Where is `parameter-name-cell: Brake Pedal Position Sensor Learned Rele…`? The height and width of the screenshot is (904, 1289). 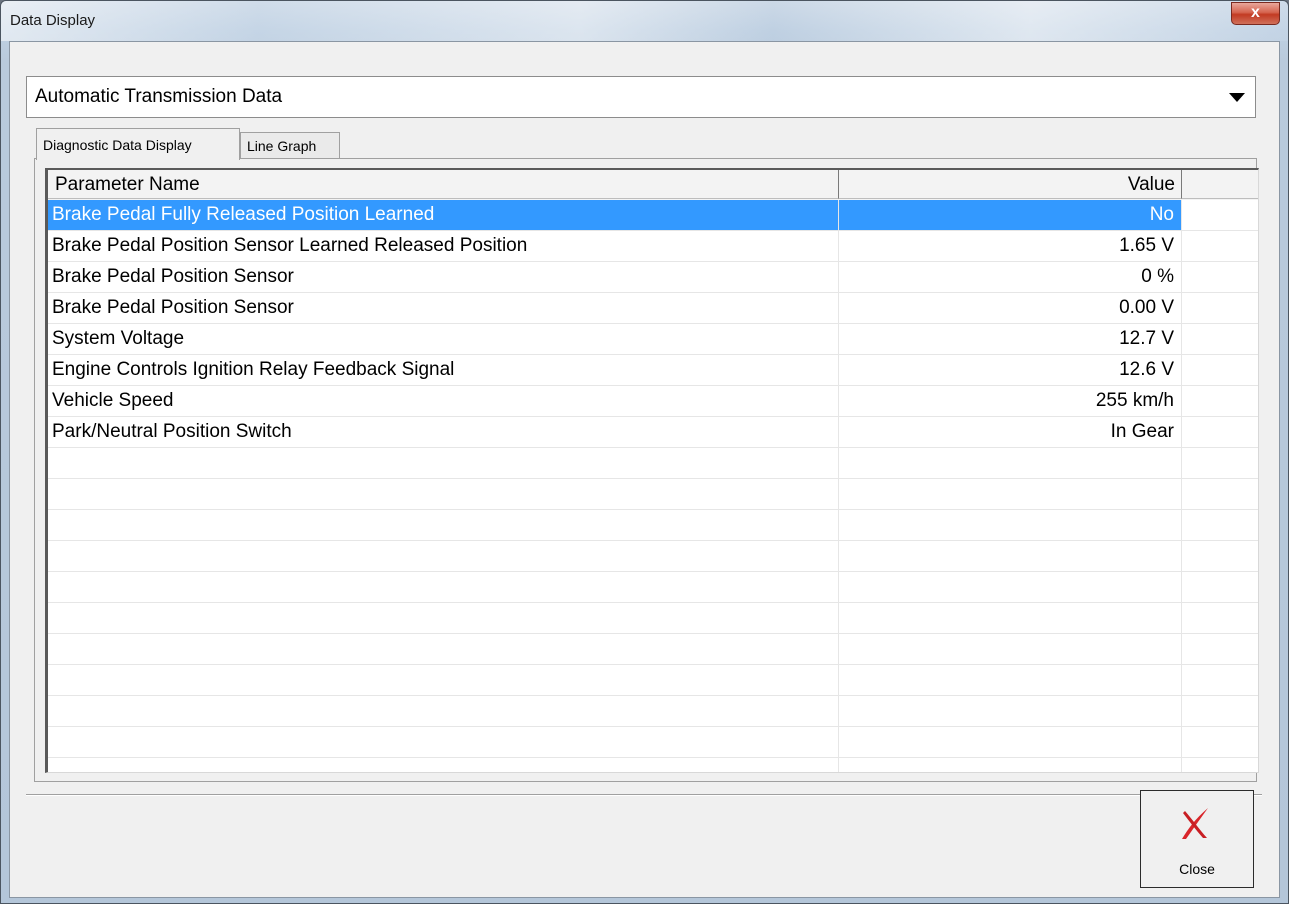
parameter-name-cell: Brake Pedal Position Sensor Learned Rele… is located at coordinates (443, 246).